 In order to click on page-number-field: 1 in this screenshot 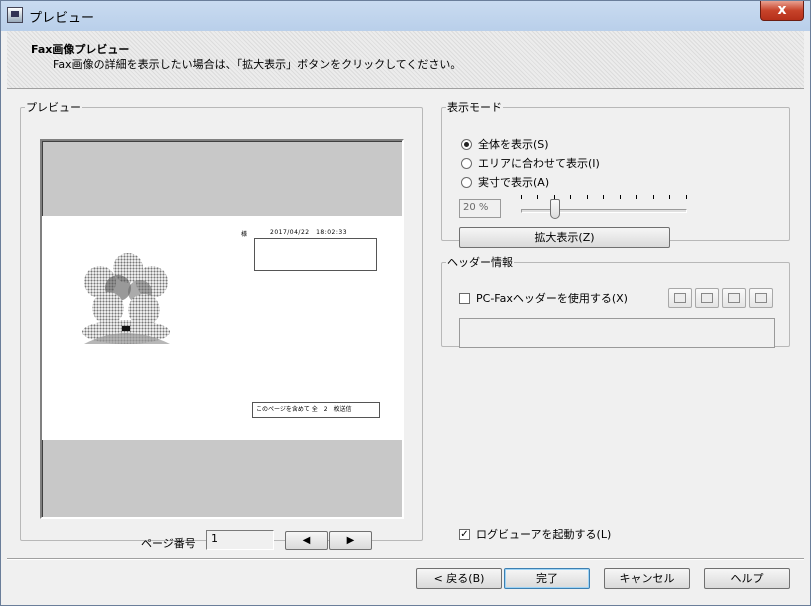, I will do `click(240, 540)`.